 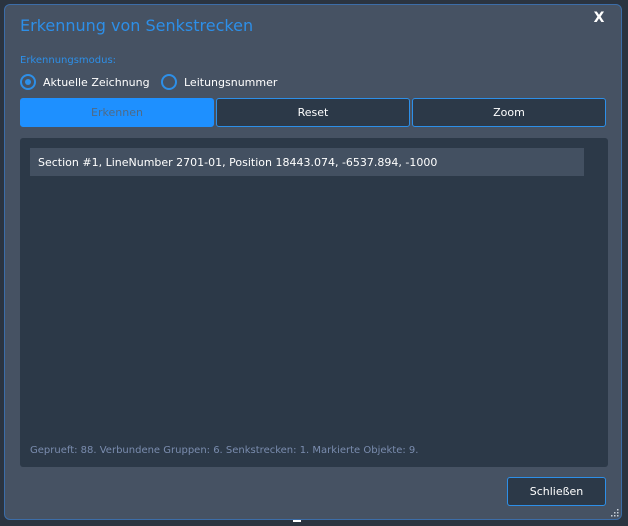 I want to click on radio-current-drawing-label: Aktuelle Zeichnung, so click(x=96, y=82).